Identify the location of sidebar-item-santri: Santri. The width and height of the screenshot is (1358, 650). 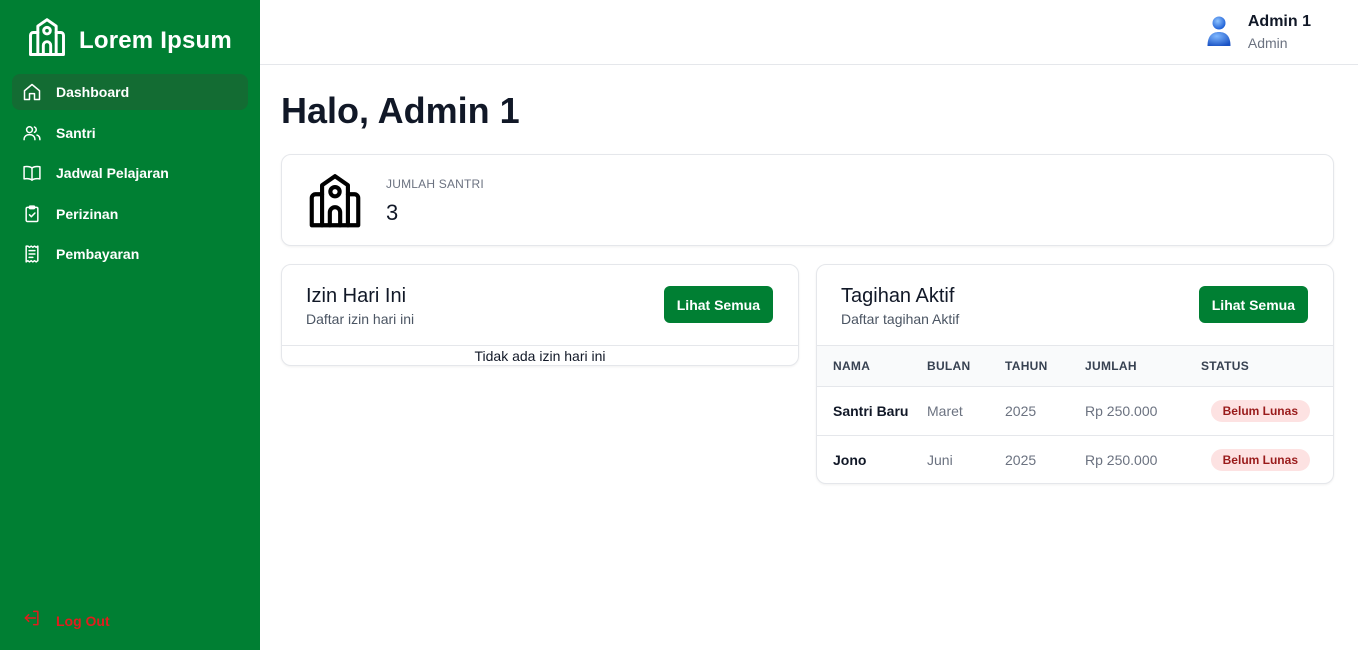
(130, 133).